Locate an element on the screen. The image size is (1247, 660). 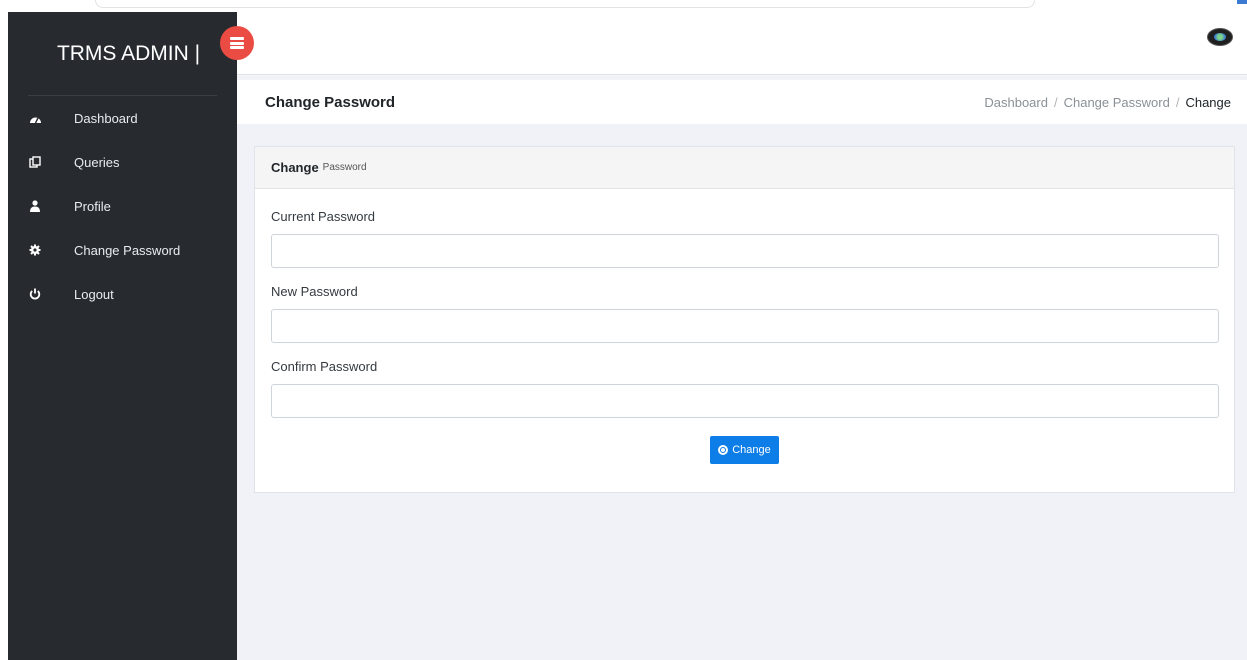
new-password-group: New Password is located at coordinates (745, 313).